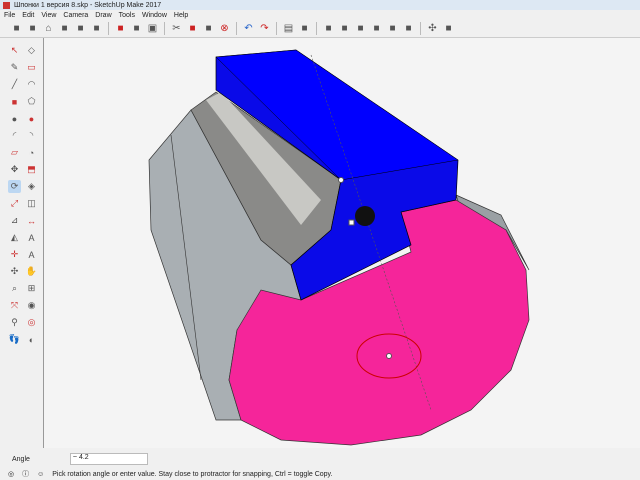 Image resolution: width=640 pixels, height=480 pixels. Describe the element at coordinates (16, 28) in the screenshot. I see `views-icon: ■` at that location.